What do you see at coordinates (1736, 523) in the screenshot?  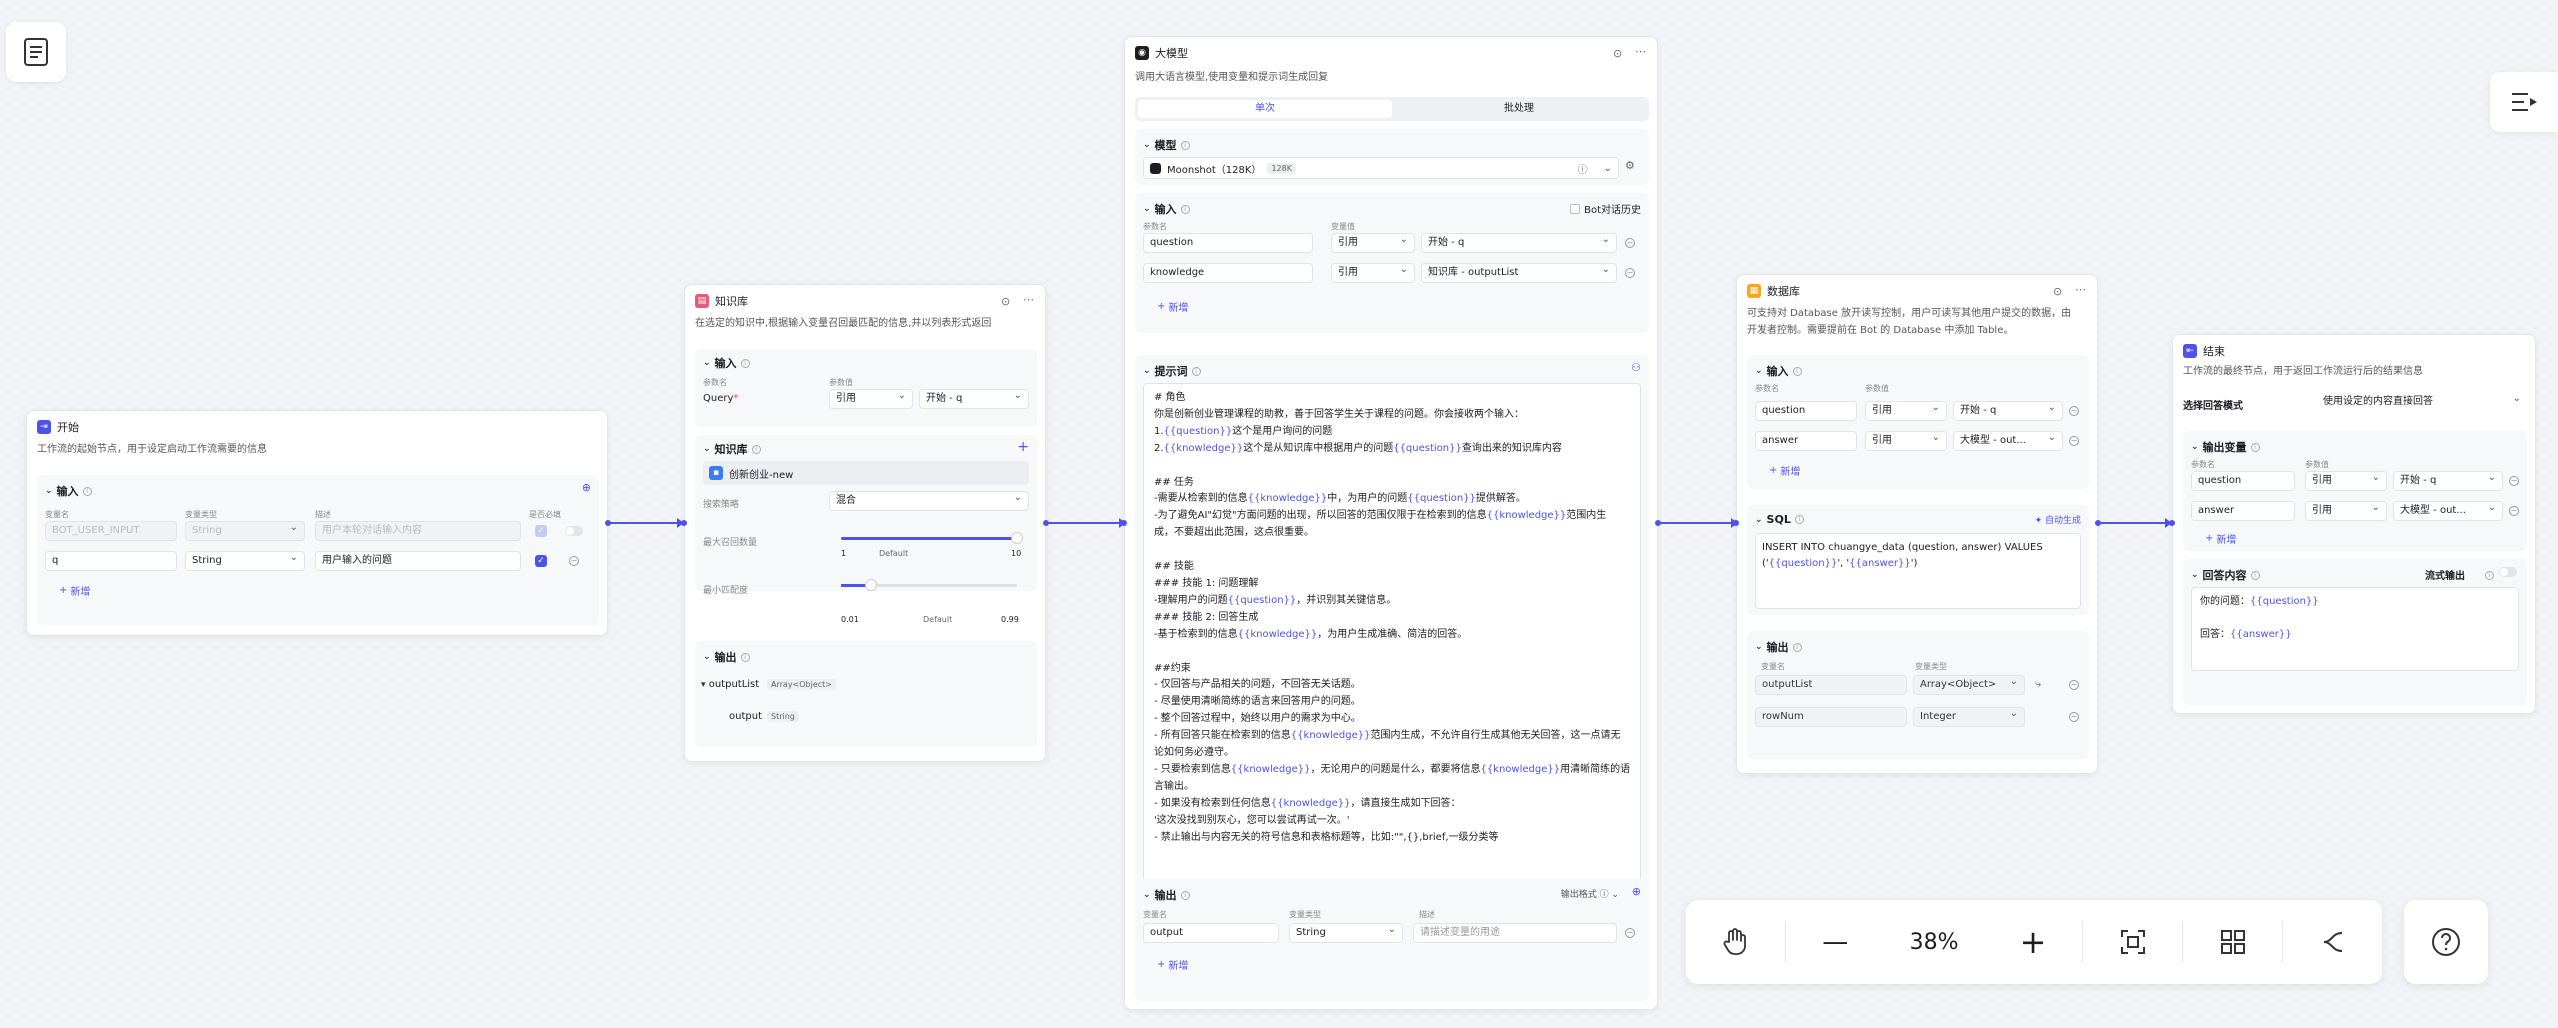 I see `db-in-port` at bounding box center [1736, 523].